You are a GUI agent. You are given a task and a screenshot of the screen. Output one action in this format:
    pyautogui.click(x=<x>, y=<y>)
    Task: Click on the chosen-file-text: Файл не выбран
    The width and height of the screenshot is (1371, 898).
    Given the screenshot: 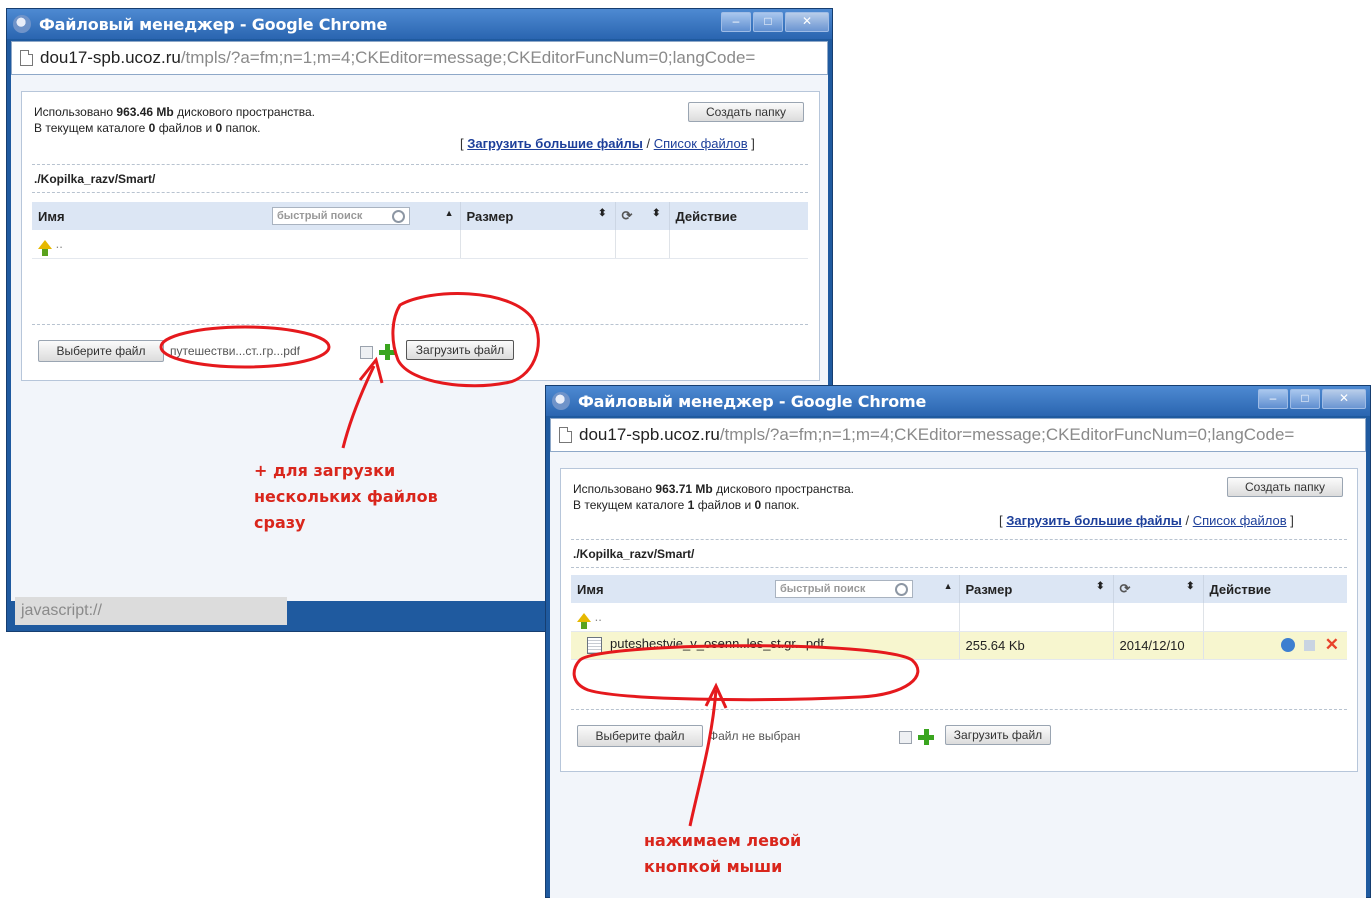 What is the action you would take?
    pyautogui.click(x=755, y=736)
    